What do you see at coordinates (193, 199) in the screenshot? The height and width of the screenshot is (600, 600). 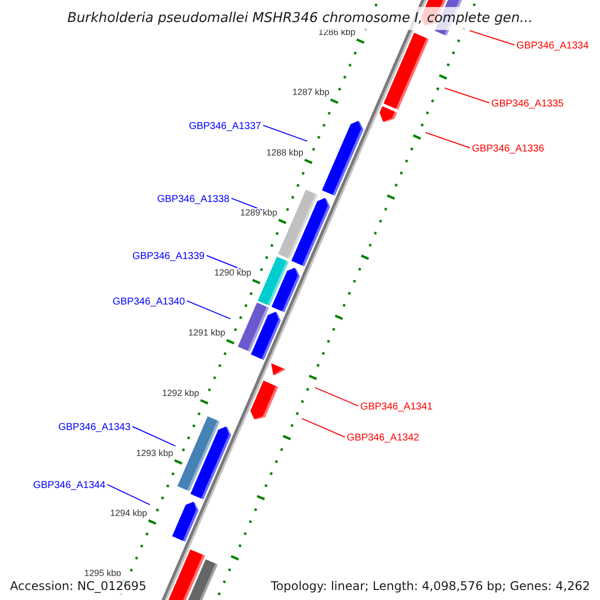 I see `gene-label: GBP346_A1338` at bounding box center [193, 199].